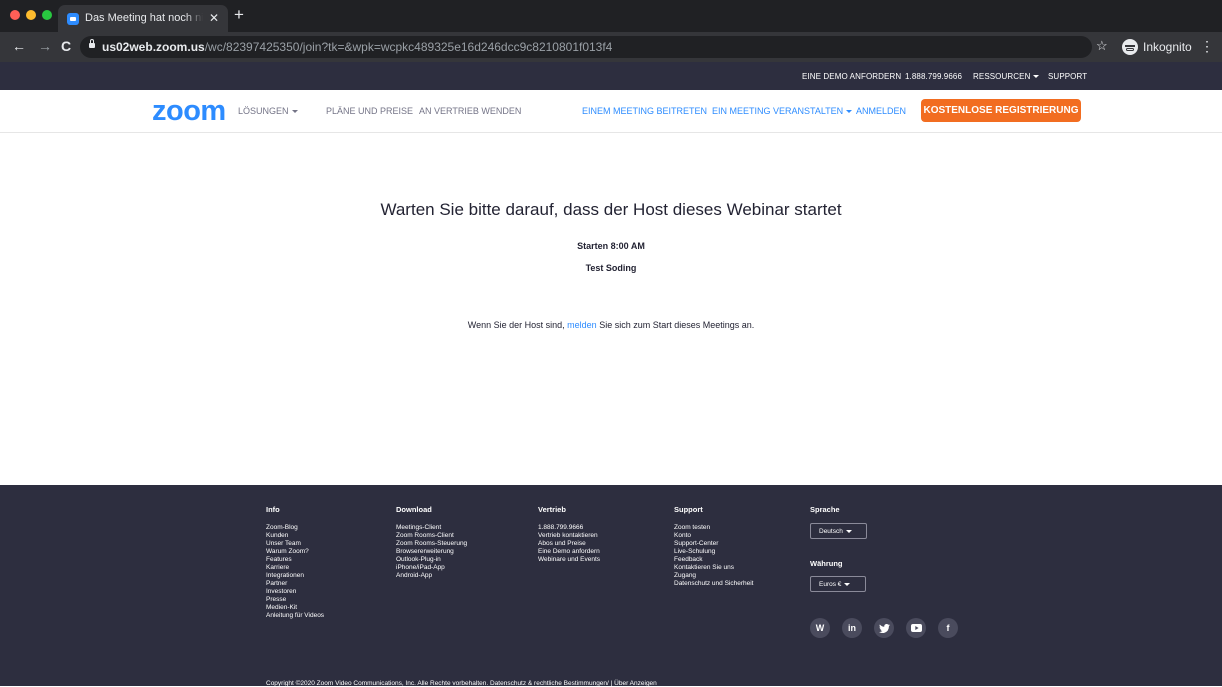  I want to click on footer-link: Zoom Rooms-Steuerung, so click(431, 544).